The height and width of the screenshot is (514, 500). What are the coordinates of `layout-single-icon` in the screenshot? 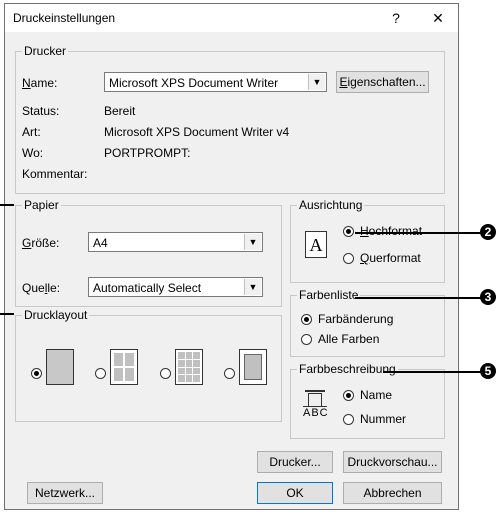 It's located at (60, 367).